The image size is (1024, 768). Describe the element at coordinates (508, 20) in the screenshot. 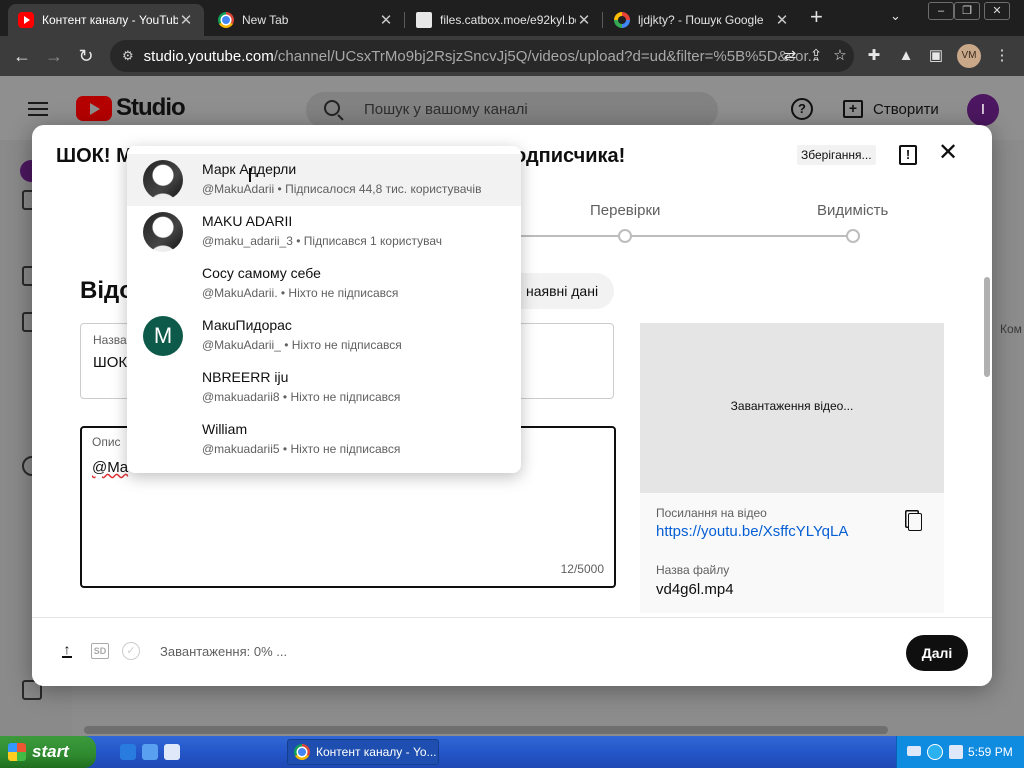

I see `tab-title: files.catbox.moe/e92kyl.bd` at that location.